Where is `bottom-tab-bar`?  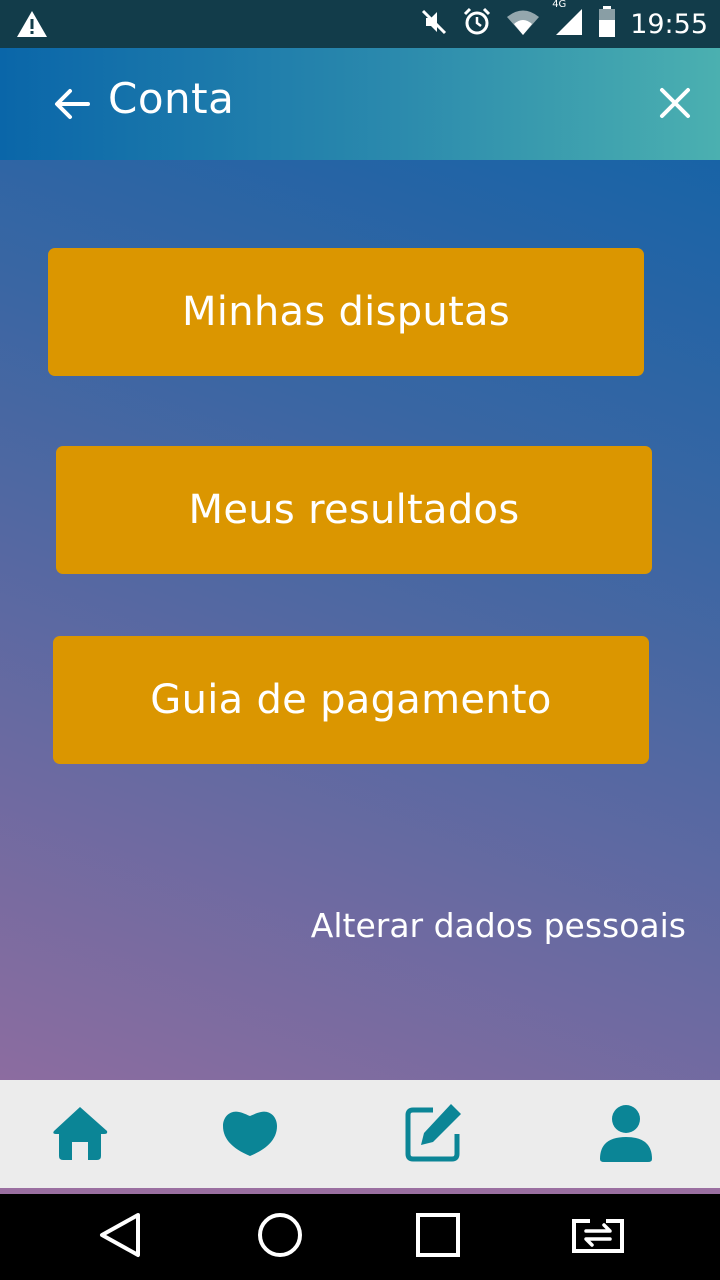 bottom-tab-bar is located at coordinates (360, 1135).